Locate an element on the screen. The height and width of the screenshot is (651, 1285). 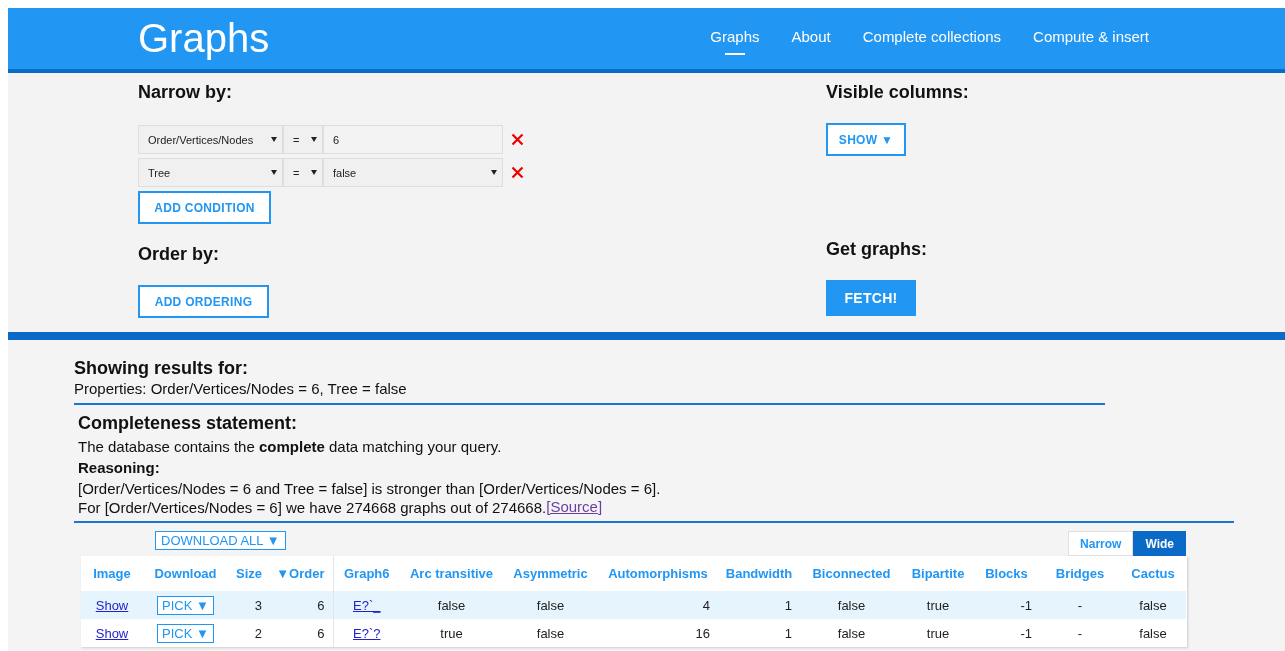
column-header: Asymmetric is located at coordinates (550, 573).